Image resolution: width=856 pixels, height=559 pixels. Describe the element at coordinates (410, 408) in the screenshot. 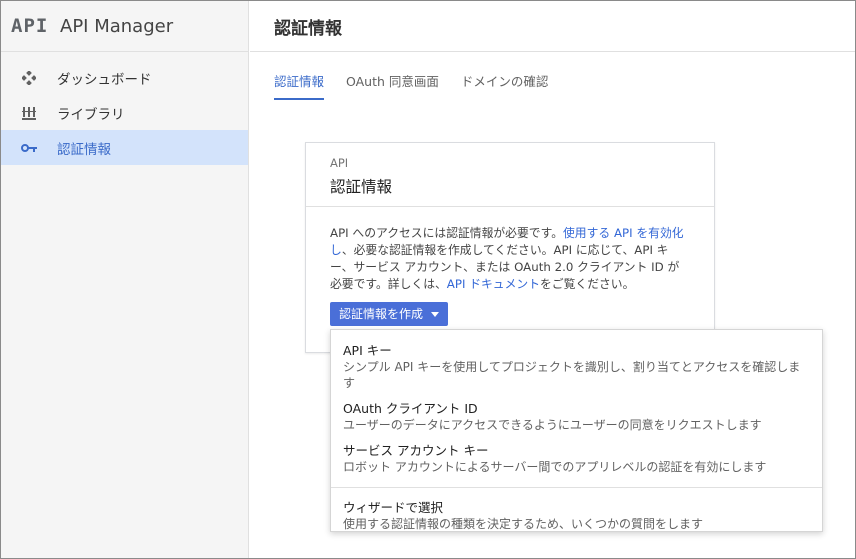

I see `menu-item-title: OAuth クライアント ID` at that location.